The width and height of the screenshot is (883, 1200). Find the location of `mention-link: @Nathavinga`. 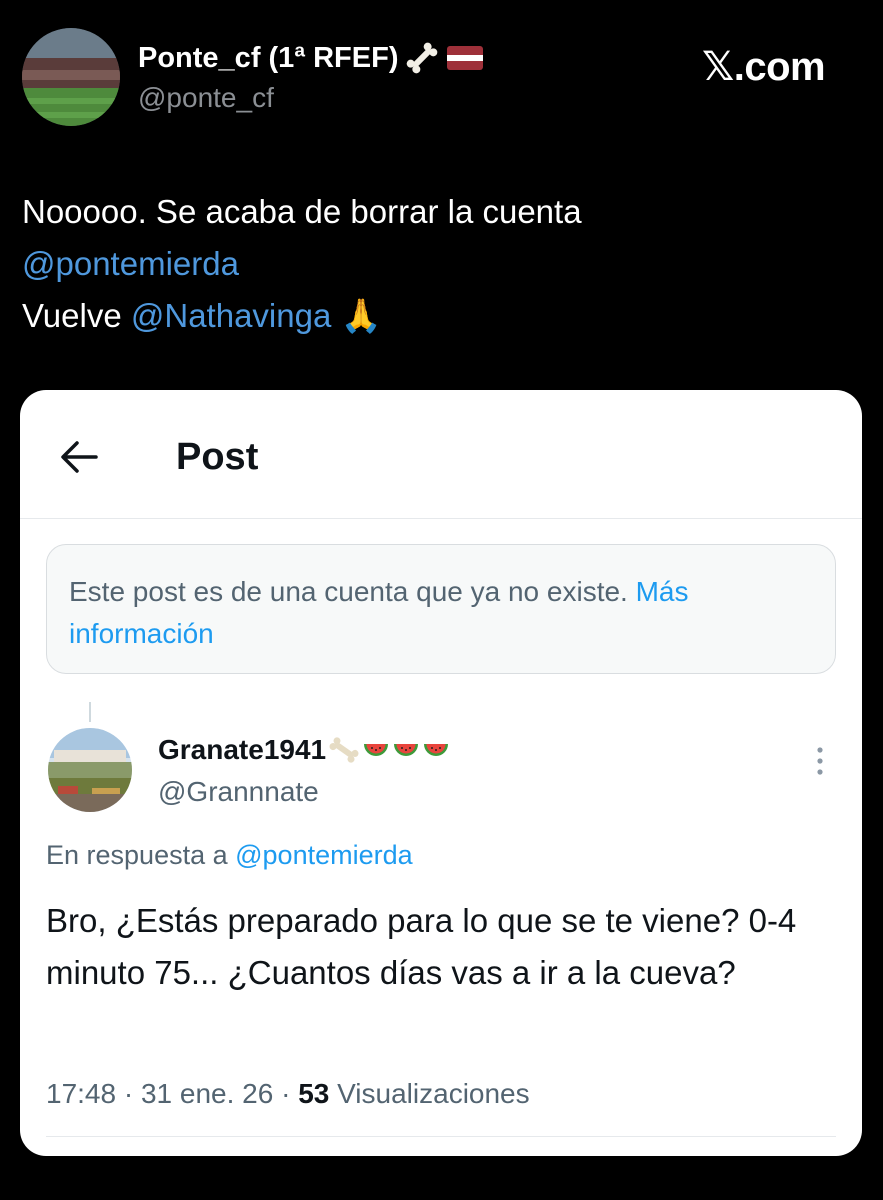

mention-link: @Nathavinga is located at coordinates (231, 315).